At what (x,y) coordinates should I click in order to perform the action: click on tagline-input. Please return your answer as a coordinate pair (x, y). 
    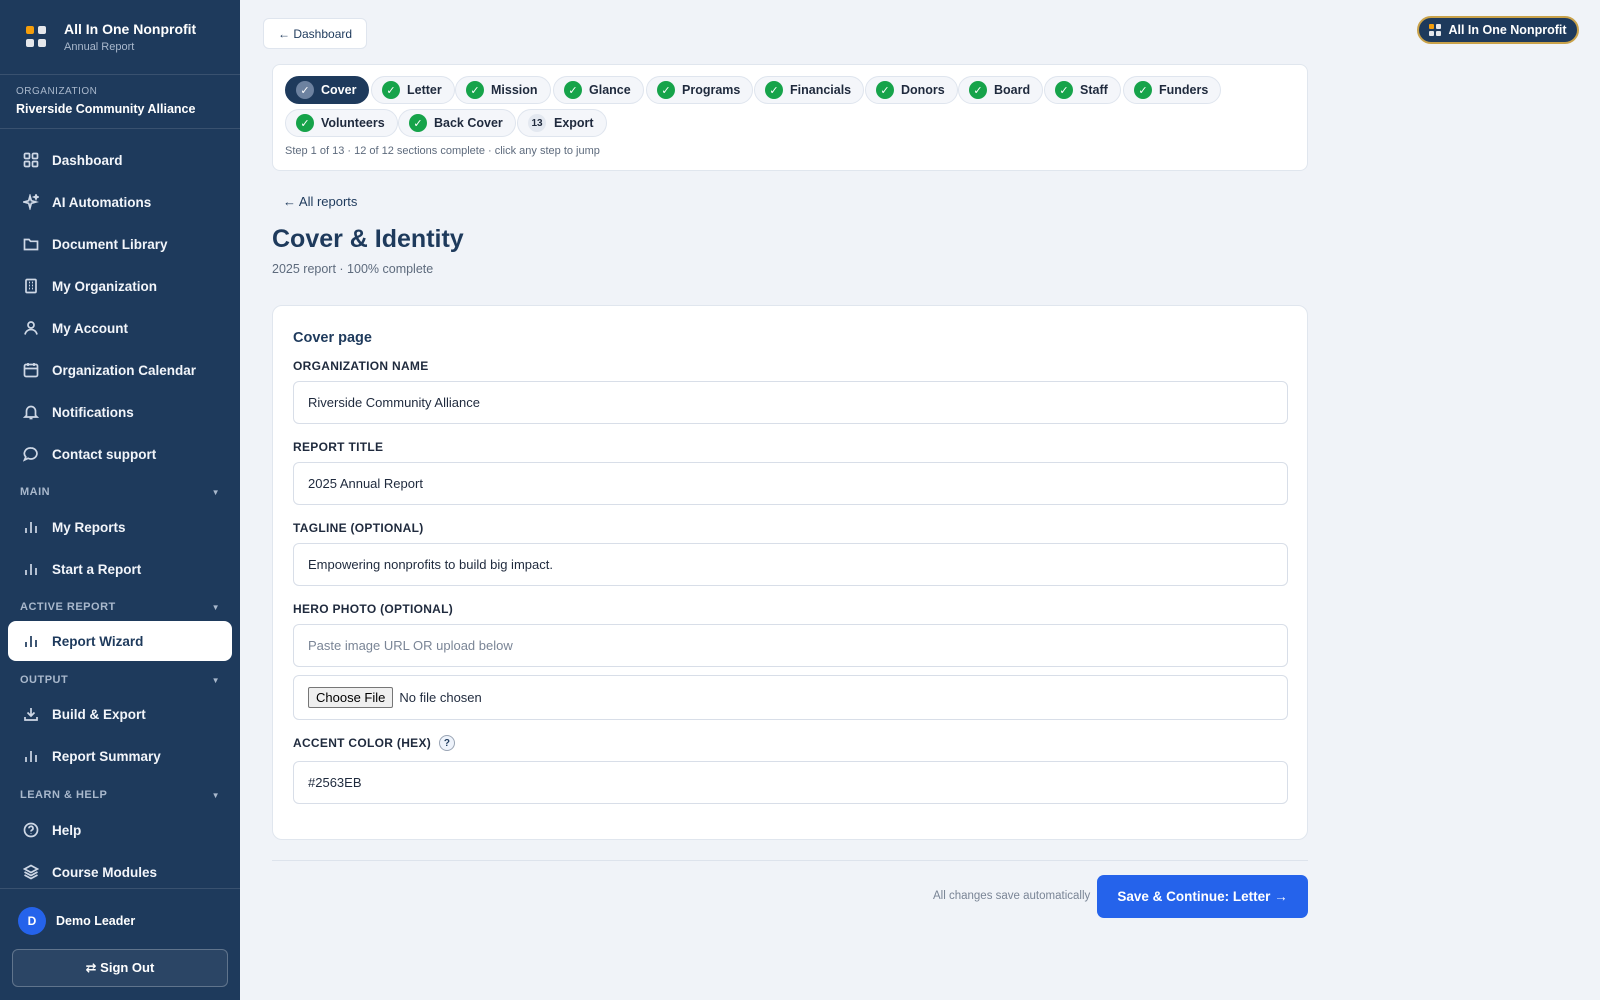
    Looking at the image, I should click on (790, 564).